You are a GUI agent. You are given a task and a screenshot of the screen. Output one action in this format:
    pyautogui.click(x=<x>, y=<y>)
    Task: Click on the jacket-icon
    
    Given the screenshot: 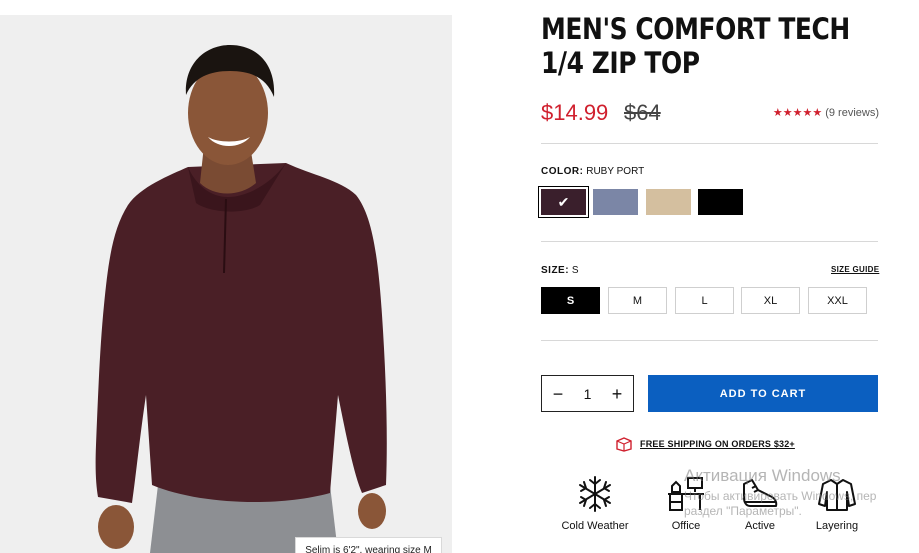 What is the action you would take?
    pyautogui.click(x=837, y=495)
    